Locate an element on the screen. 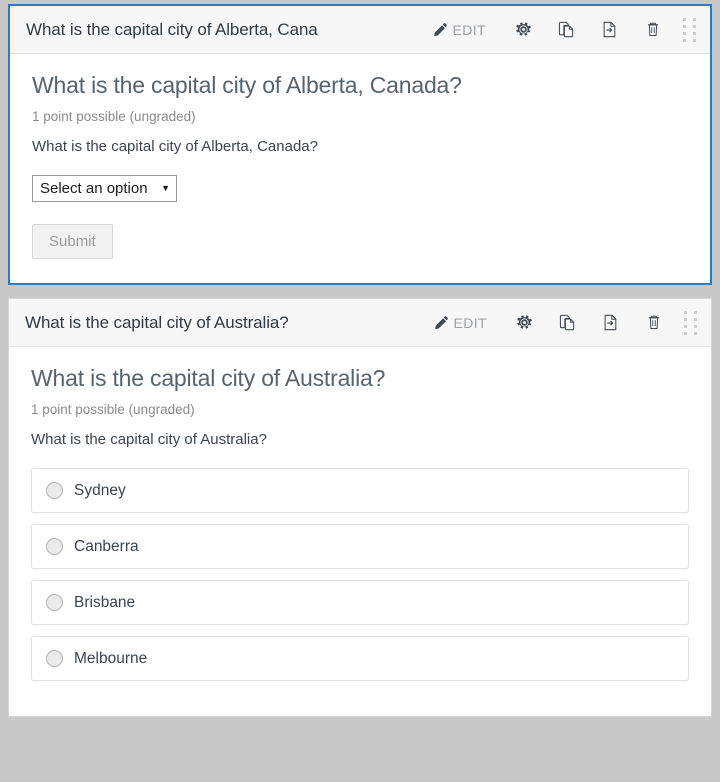 The height and width of the screenshot is (782, 720). card-header-title: What is the capital city of Australia? is located at coordinates (157, 322).